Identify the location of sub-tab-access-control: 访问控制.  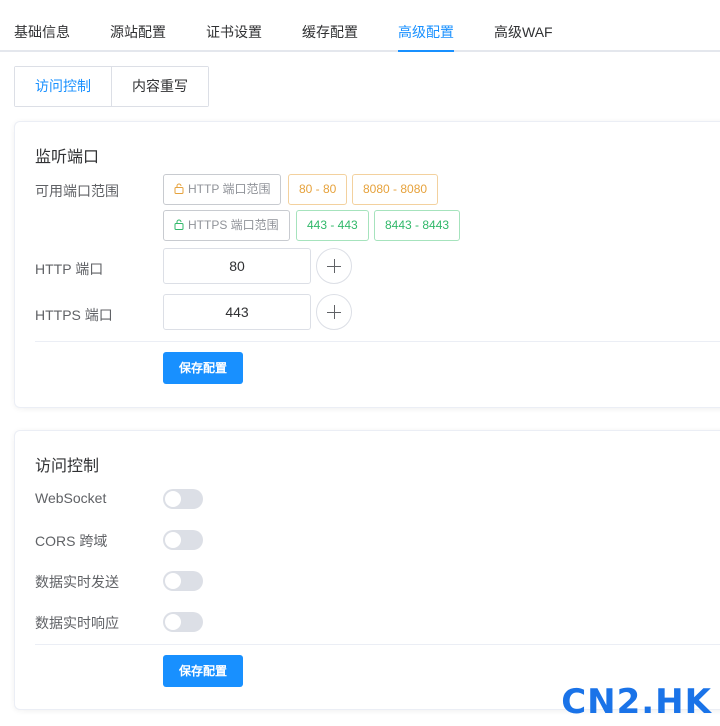
(63, 86).